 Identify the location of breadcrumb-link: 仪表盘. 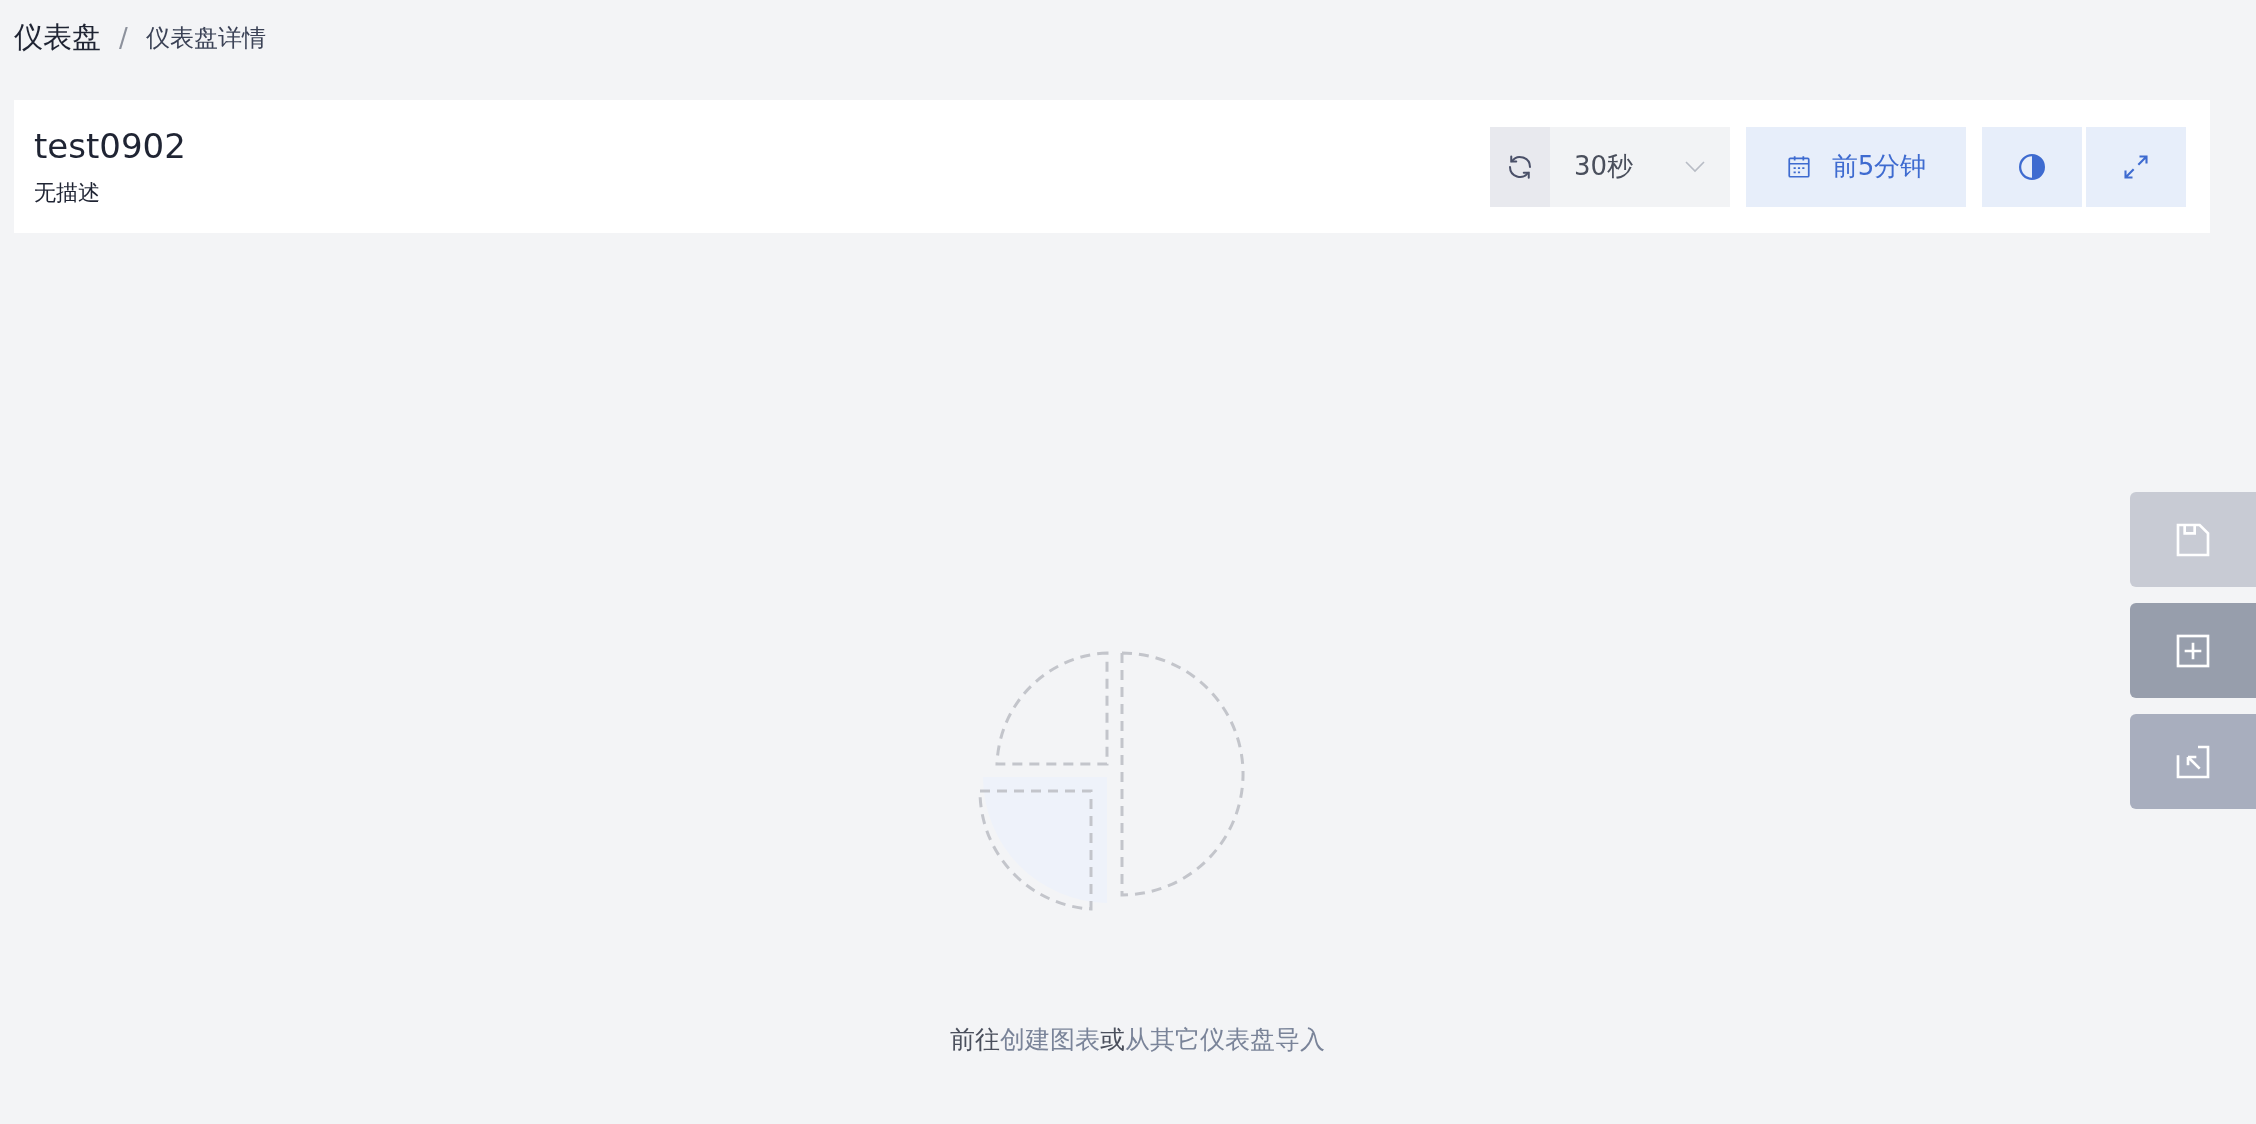
(57, 38).